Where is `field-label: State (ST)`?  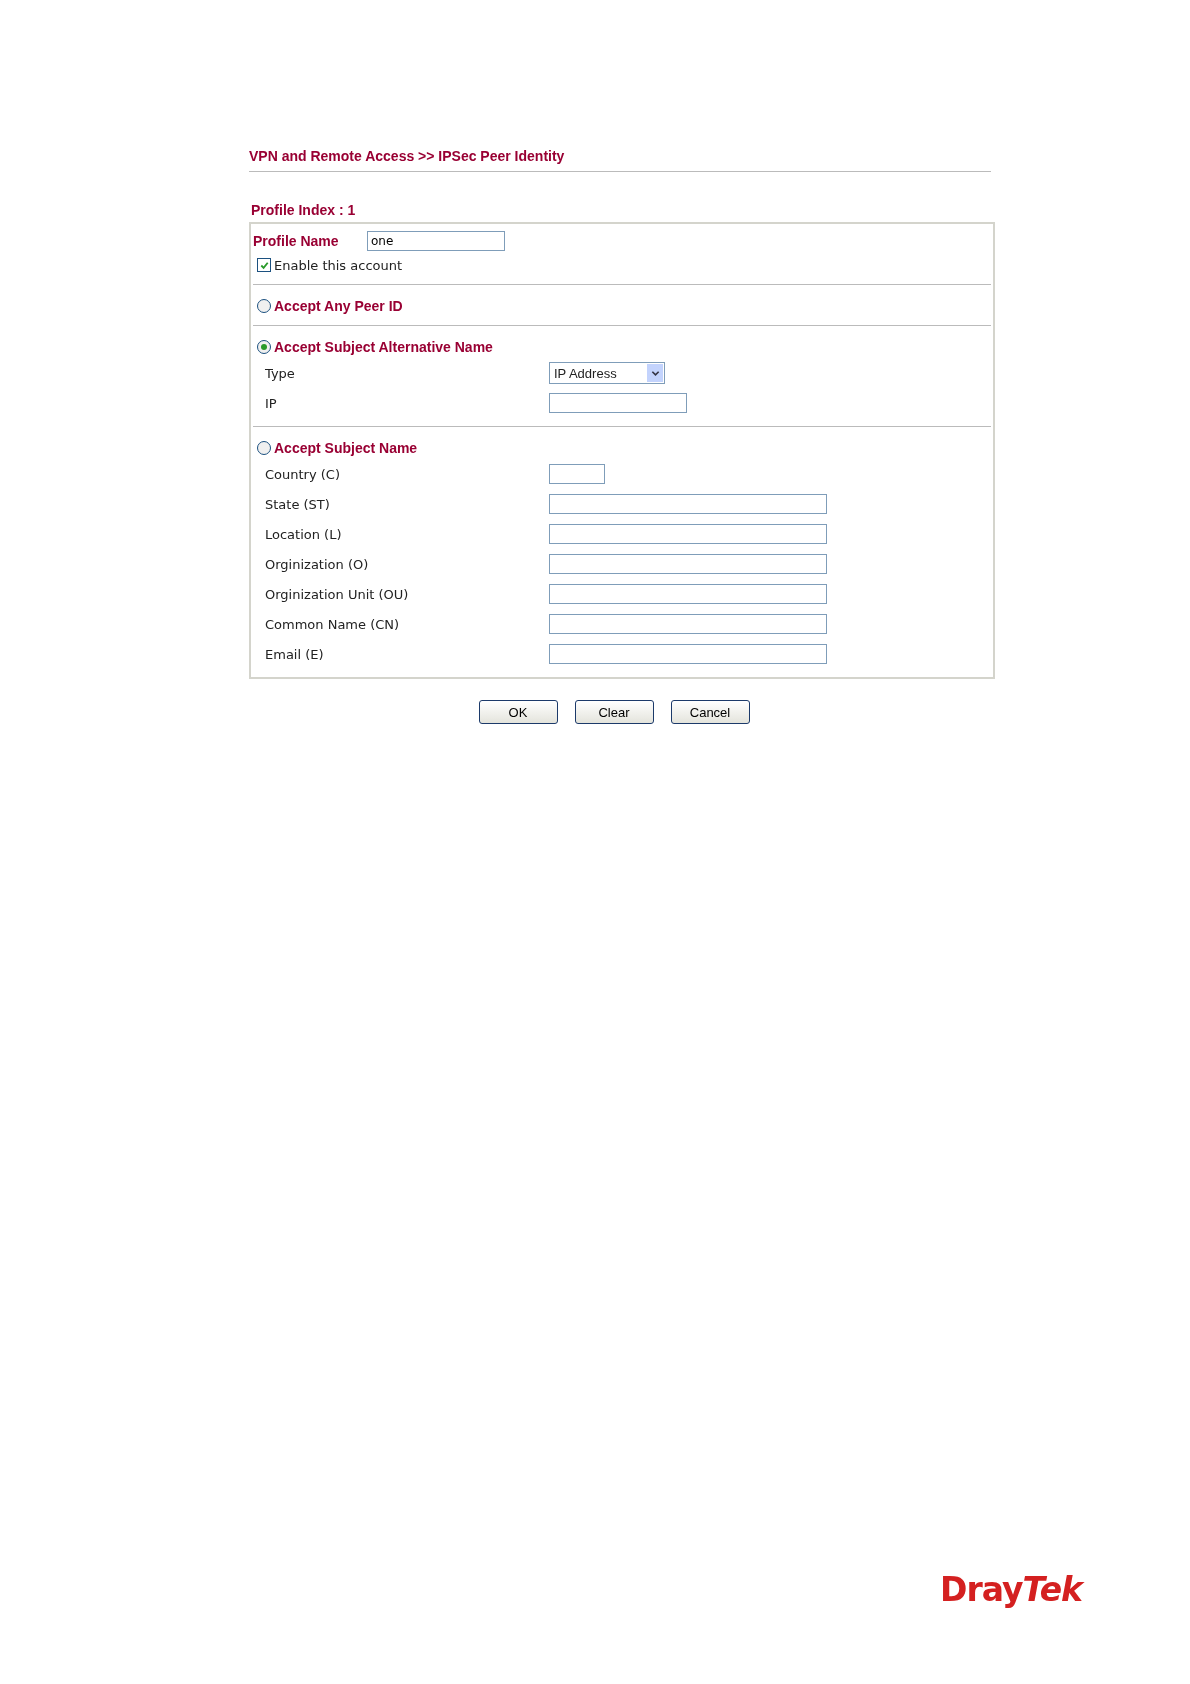
field-label: State (ST) is located at coordinates (298, 504).